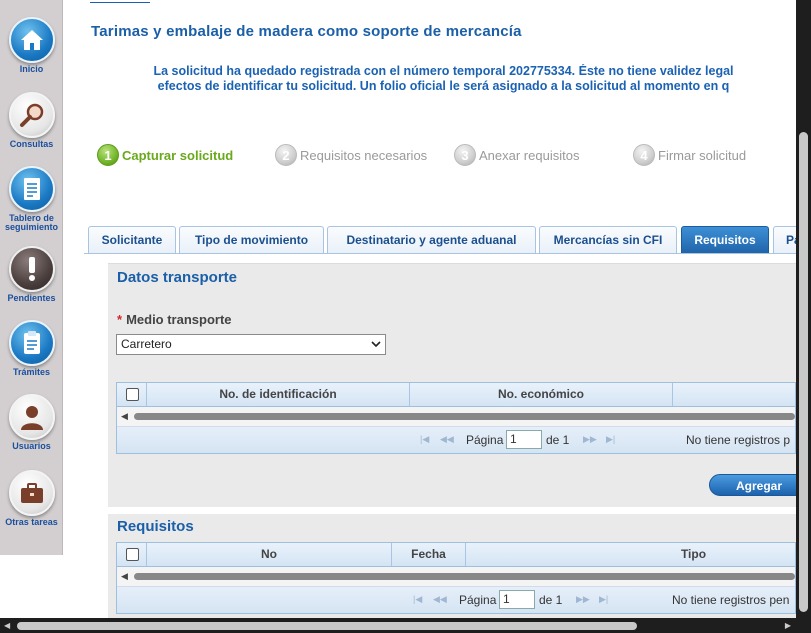 Image resolution: width=811 pixels, height=633 pixels. I want to click on sidebar-label: Otras tareas, so click(31, 522).